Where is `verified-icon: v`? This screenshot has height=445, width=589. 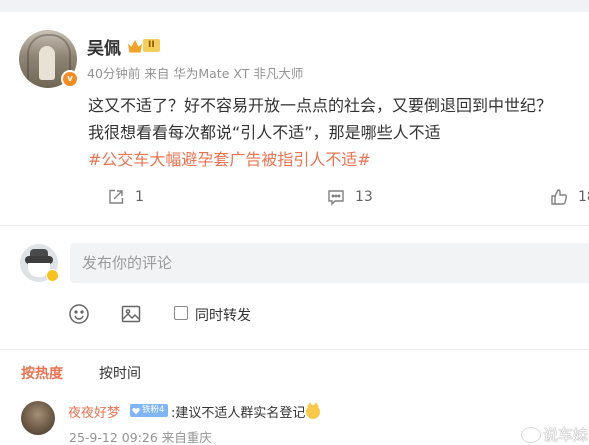 verified-icon: v is located at coordinates (70, 79).